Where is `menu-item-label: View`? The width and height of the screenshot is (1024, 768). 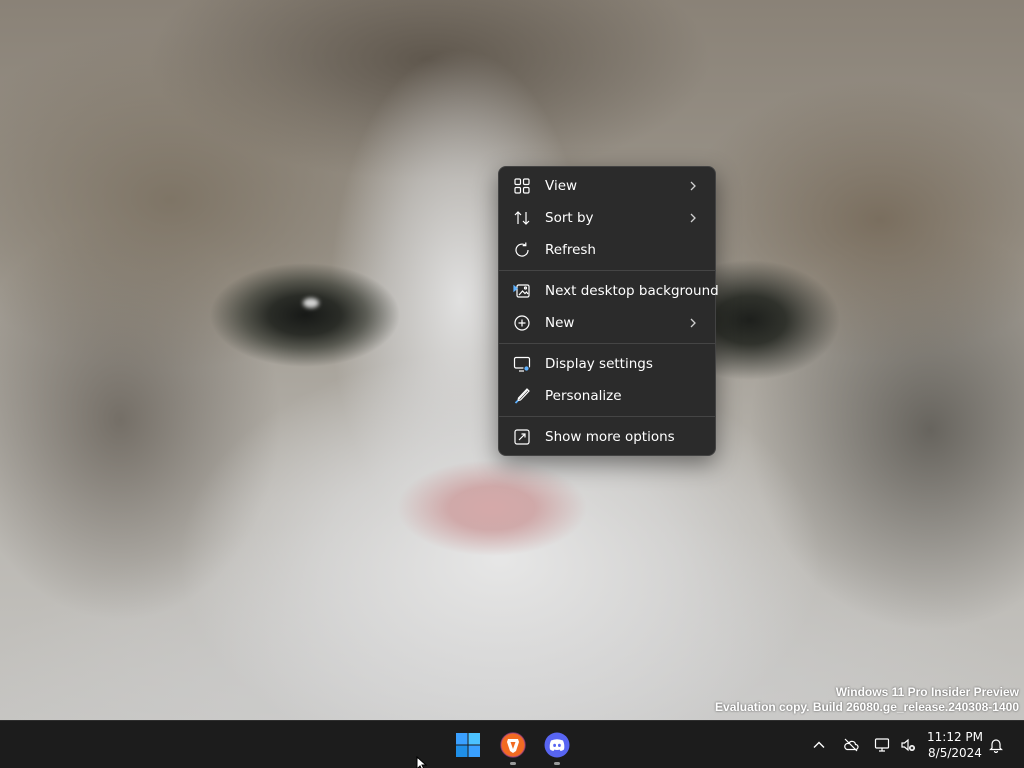 menu-item-label: View is located at coordinates (561, 186).